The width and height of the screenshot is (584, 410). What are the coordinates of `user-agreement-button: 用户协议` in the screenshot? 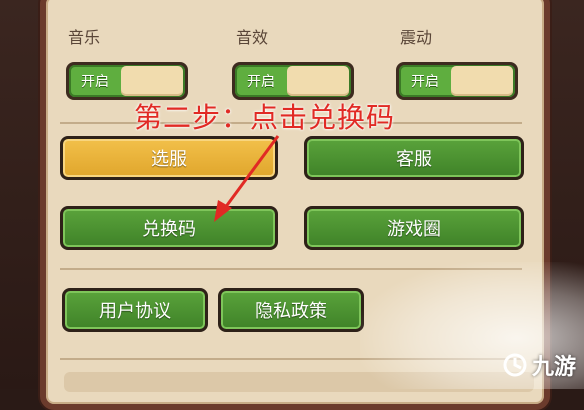 It's located at (135, 310).